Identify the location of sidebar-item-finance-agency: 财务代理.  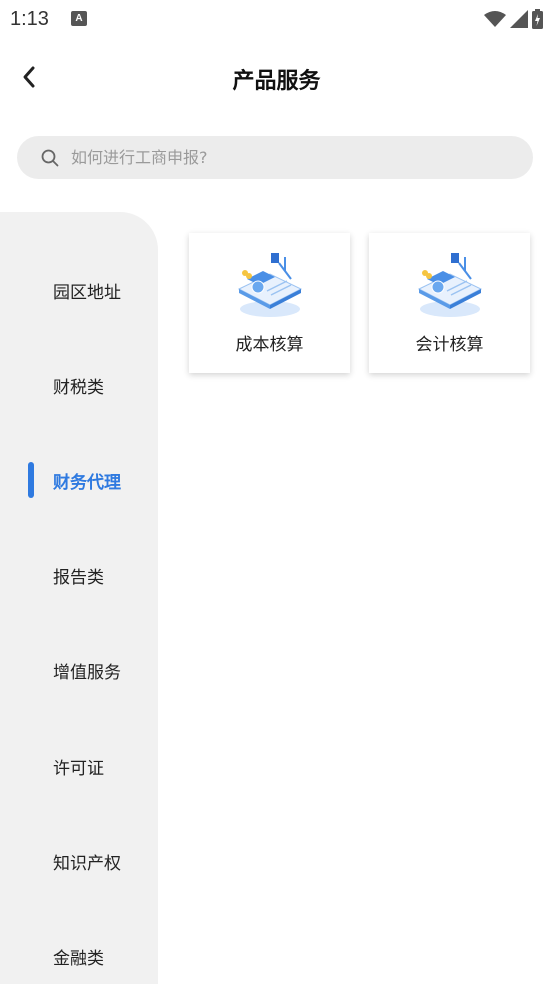
(79, 480).